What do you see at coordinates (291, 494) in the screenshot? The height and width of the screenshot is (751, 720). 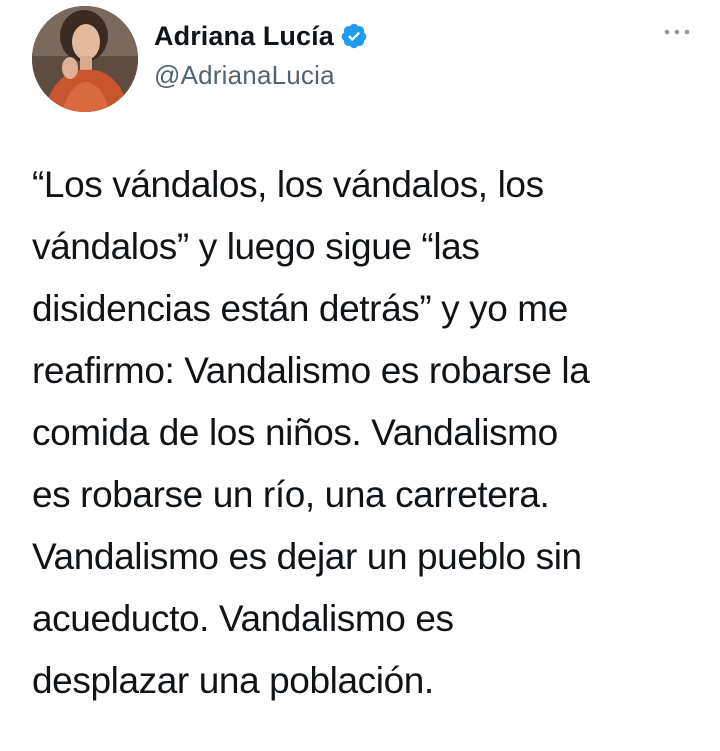 I see `tweet-text-line: es robarse un río, una carretera.` at bounding box center [291, 494].